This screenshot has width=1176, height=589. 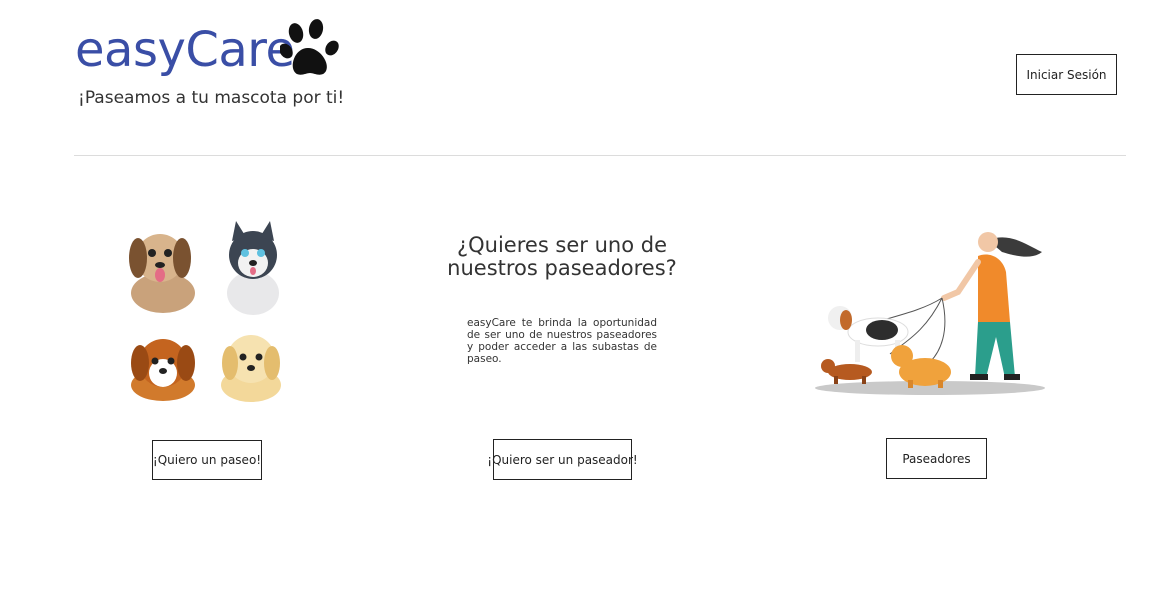 What do you see at coordinates (253, 268) in the screenshot?
I see `puppy-husky-image` at bounding box center [253, 268].